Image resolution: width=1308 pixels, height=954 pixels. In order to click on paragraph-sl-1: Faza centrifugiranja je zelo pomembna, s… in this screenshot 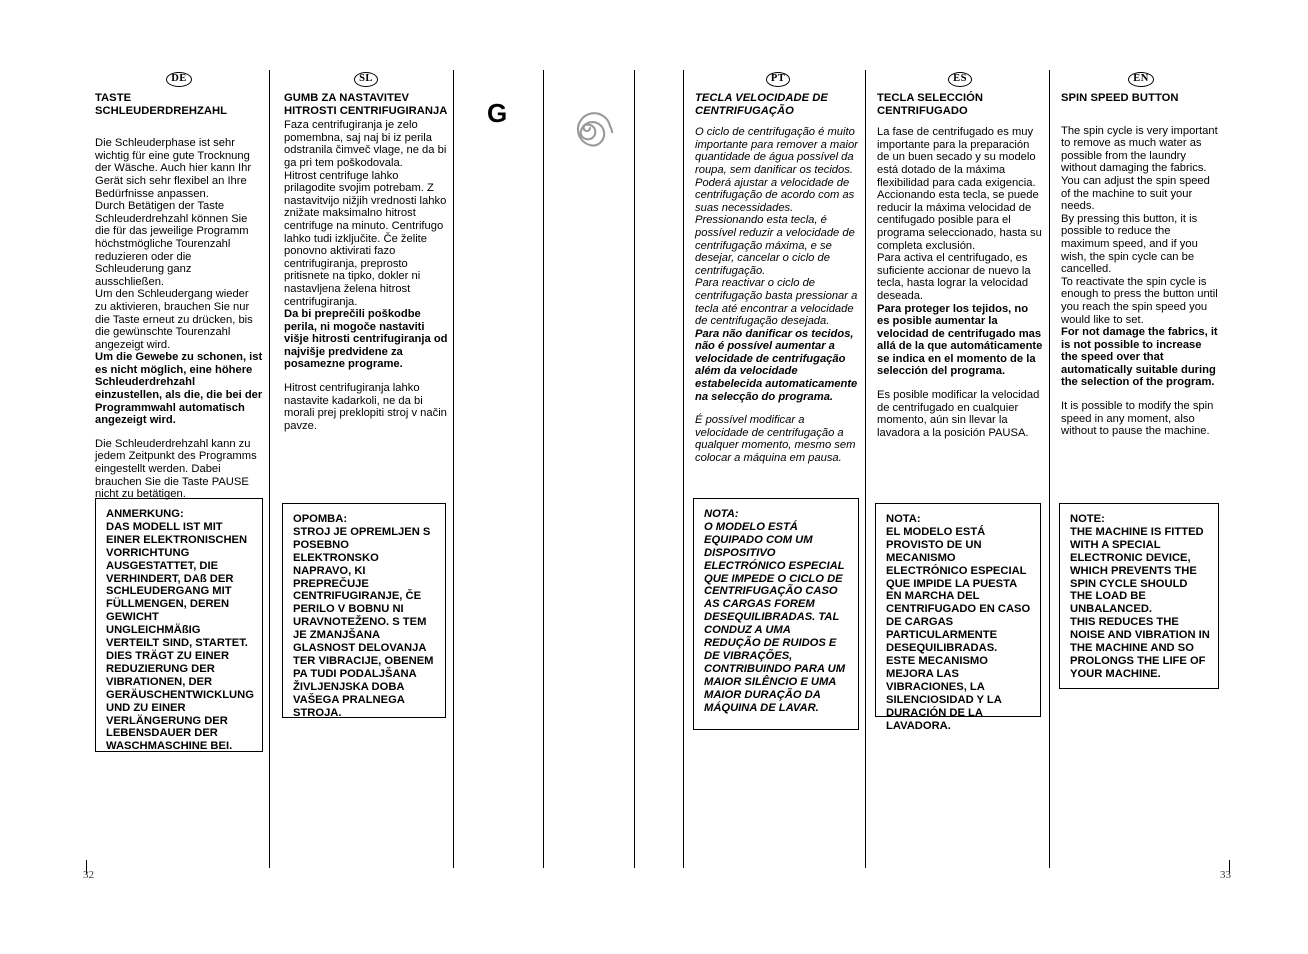, I will do `click(365, 213)`.